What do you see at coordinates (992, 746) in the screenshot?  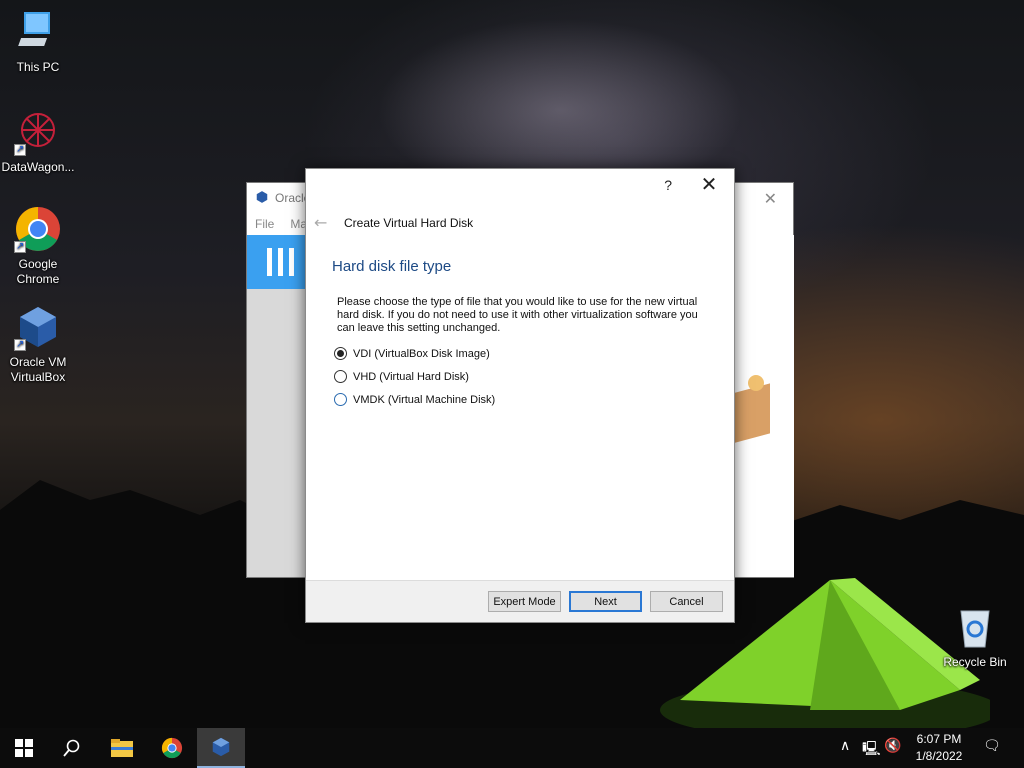 I see `notification-icon: 🗨` at bounding box center [992, 746].